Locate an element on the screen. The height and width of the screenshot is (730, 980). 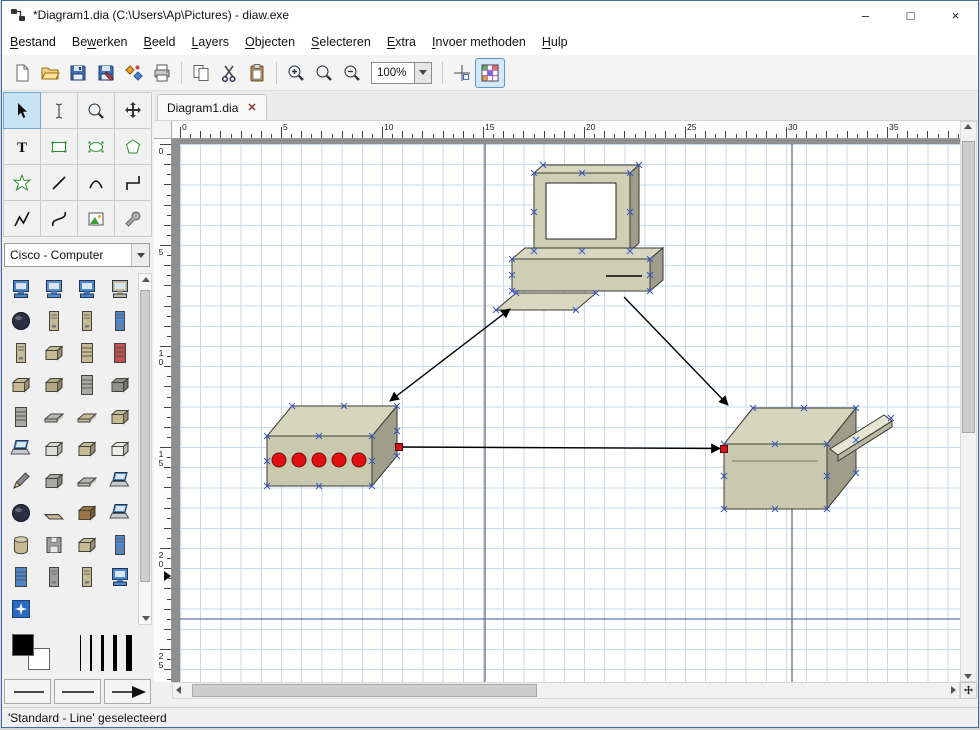
line-width-selector is located at coordinates (106, 653).